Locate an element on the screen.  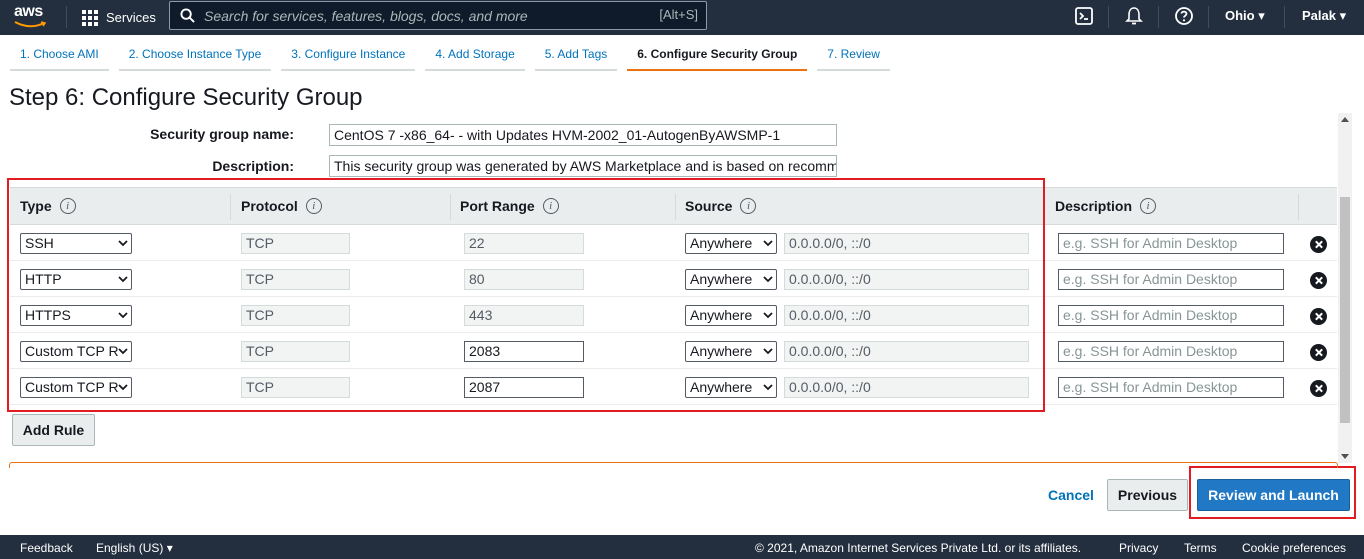
cookie-preferences-link: Cookie preferences is located at coordinates (1294, 548).